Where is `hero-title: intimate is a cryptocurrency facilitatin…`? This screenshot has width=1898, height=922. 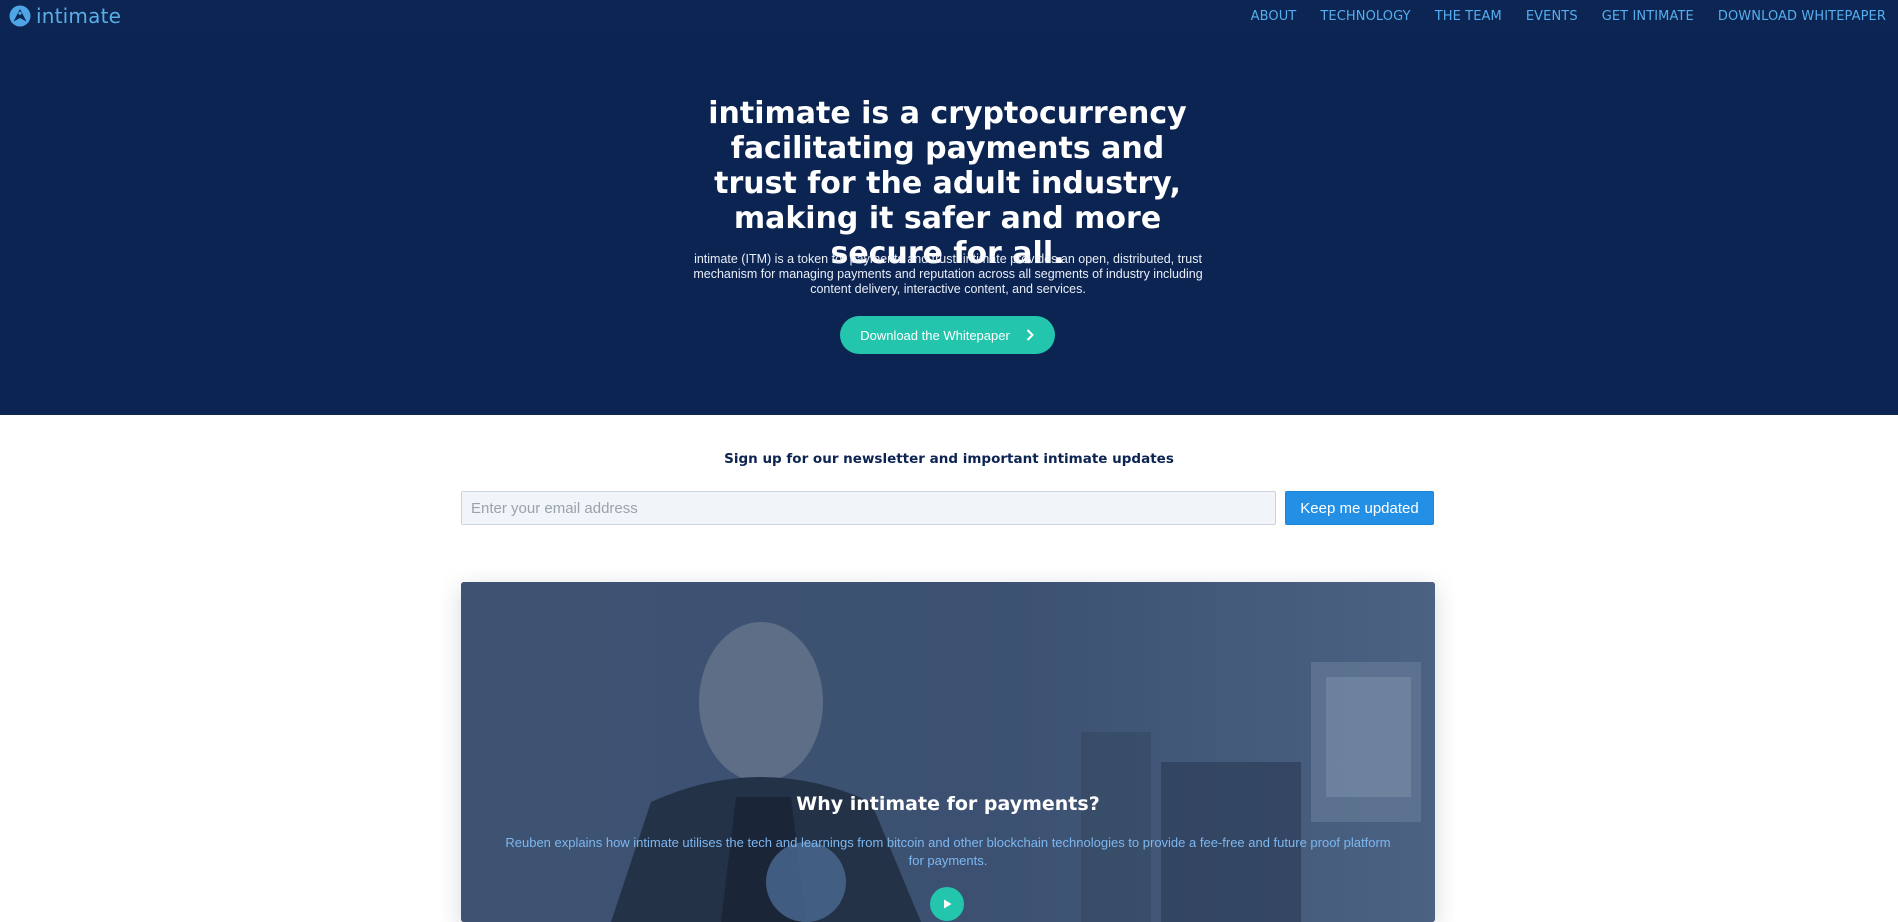 hero-title: intimate is a cryptocurrency facilitatin… is located at coordinates (947, 183).